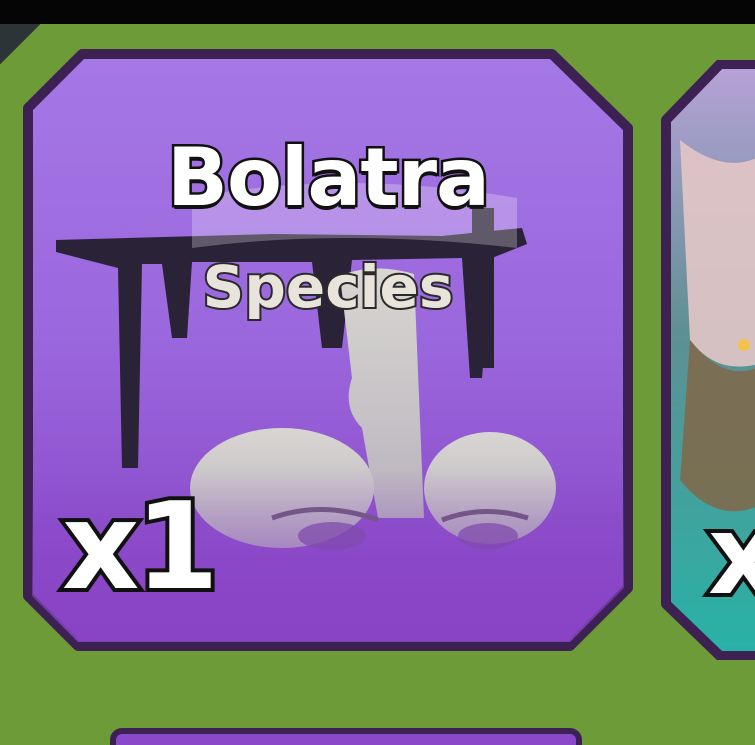 Image resolution: width=755 pixels, height=745 pixels. What do you see at coordinates (140, 547) in the screenshot?
I see `item-quantity: x1` at bounding box center [140, 547].